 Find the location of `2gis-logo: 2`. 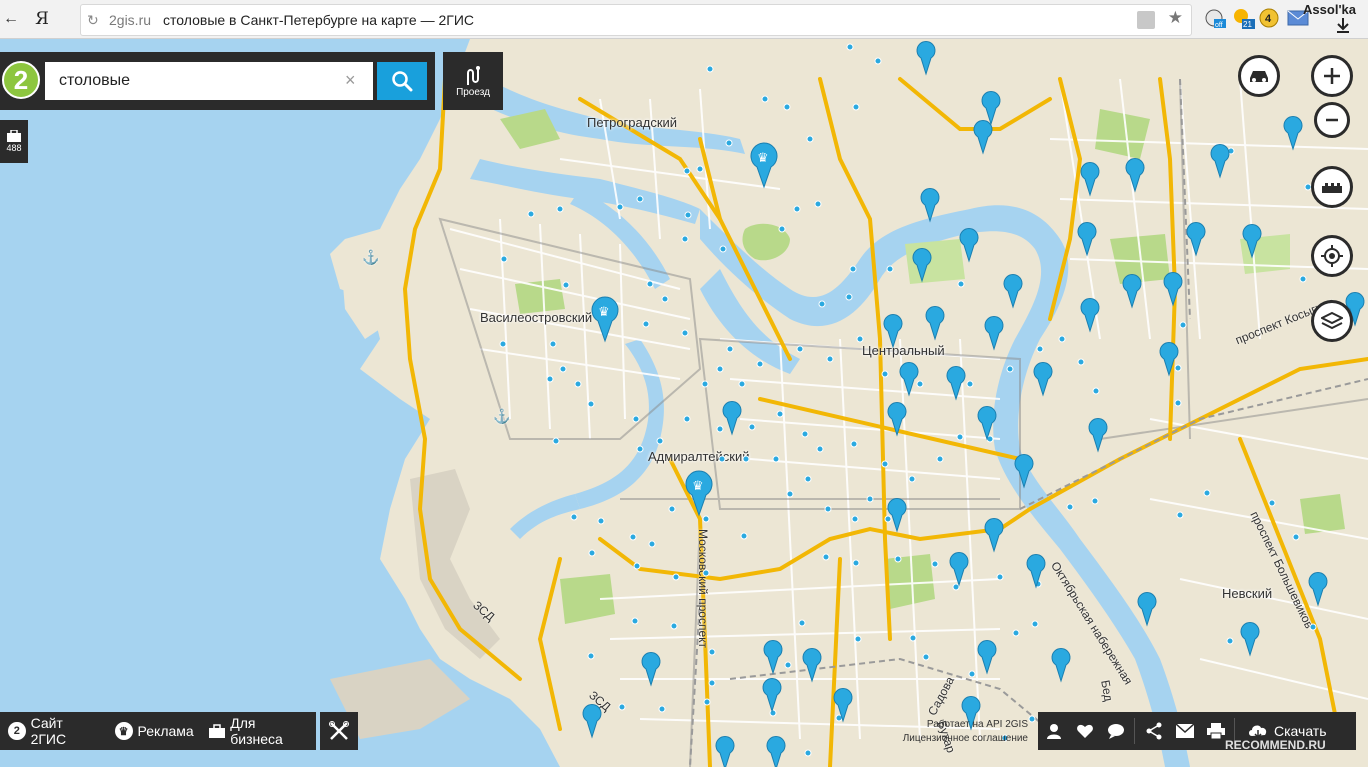

2gis-logo: 2 is located at coordinates (21, 80).